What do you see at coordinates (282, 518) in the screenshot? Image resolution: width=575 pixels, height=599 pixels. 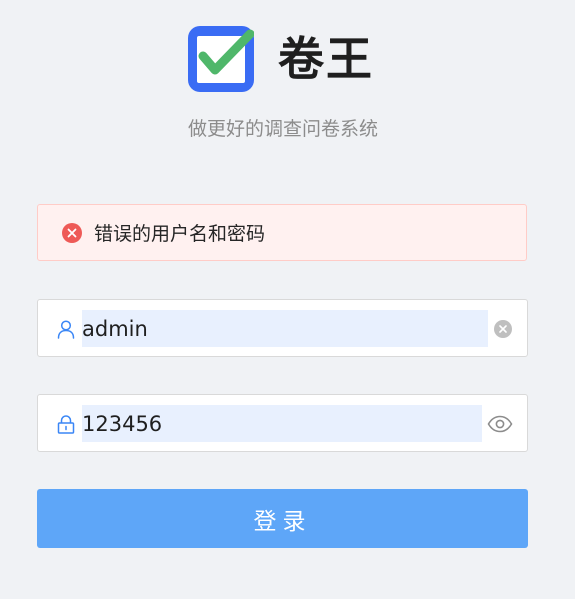 I see `login-button: 登录` at bounding box center [282, 518].